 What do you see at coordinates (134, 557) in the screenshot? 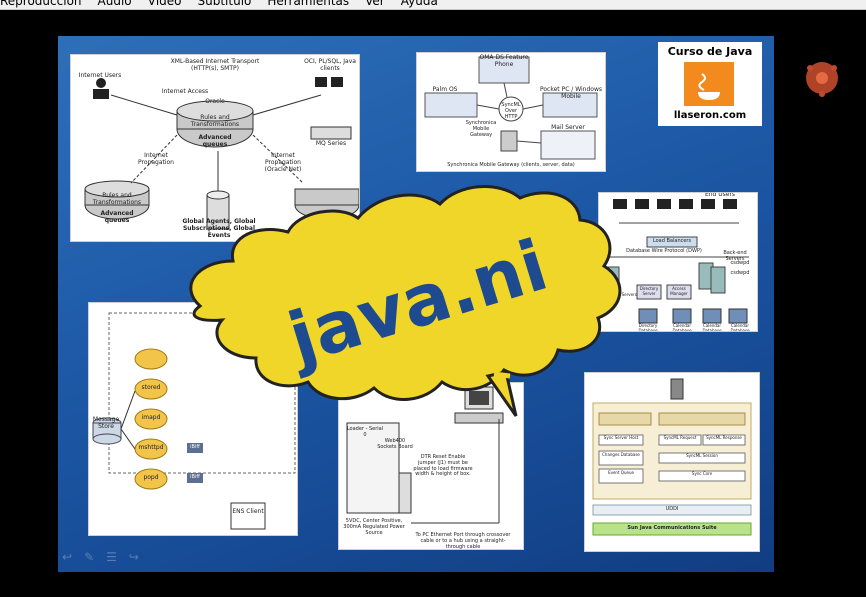
I see `forward-arrow-icon: ↪` at bounding box center [134, 557].